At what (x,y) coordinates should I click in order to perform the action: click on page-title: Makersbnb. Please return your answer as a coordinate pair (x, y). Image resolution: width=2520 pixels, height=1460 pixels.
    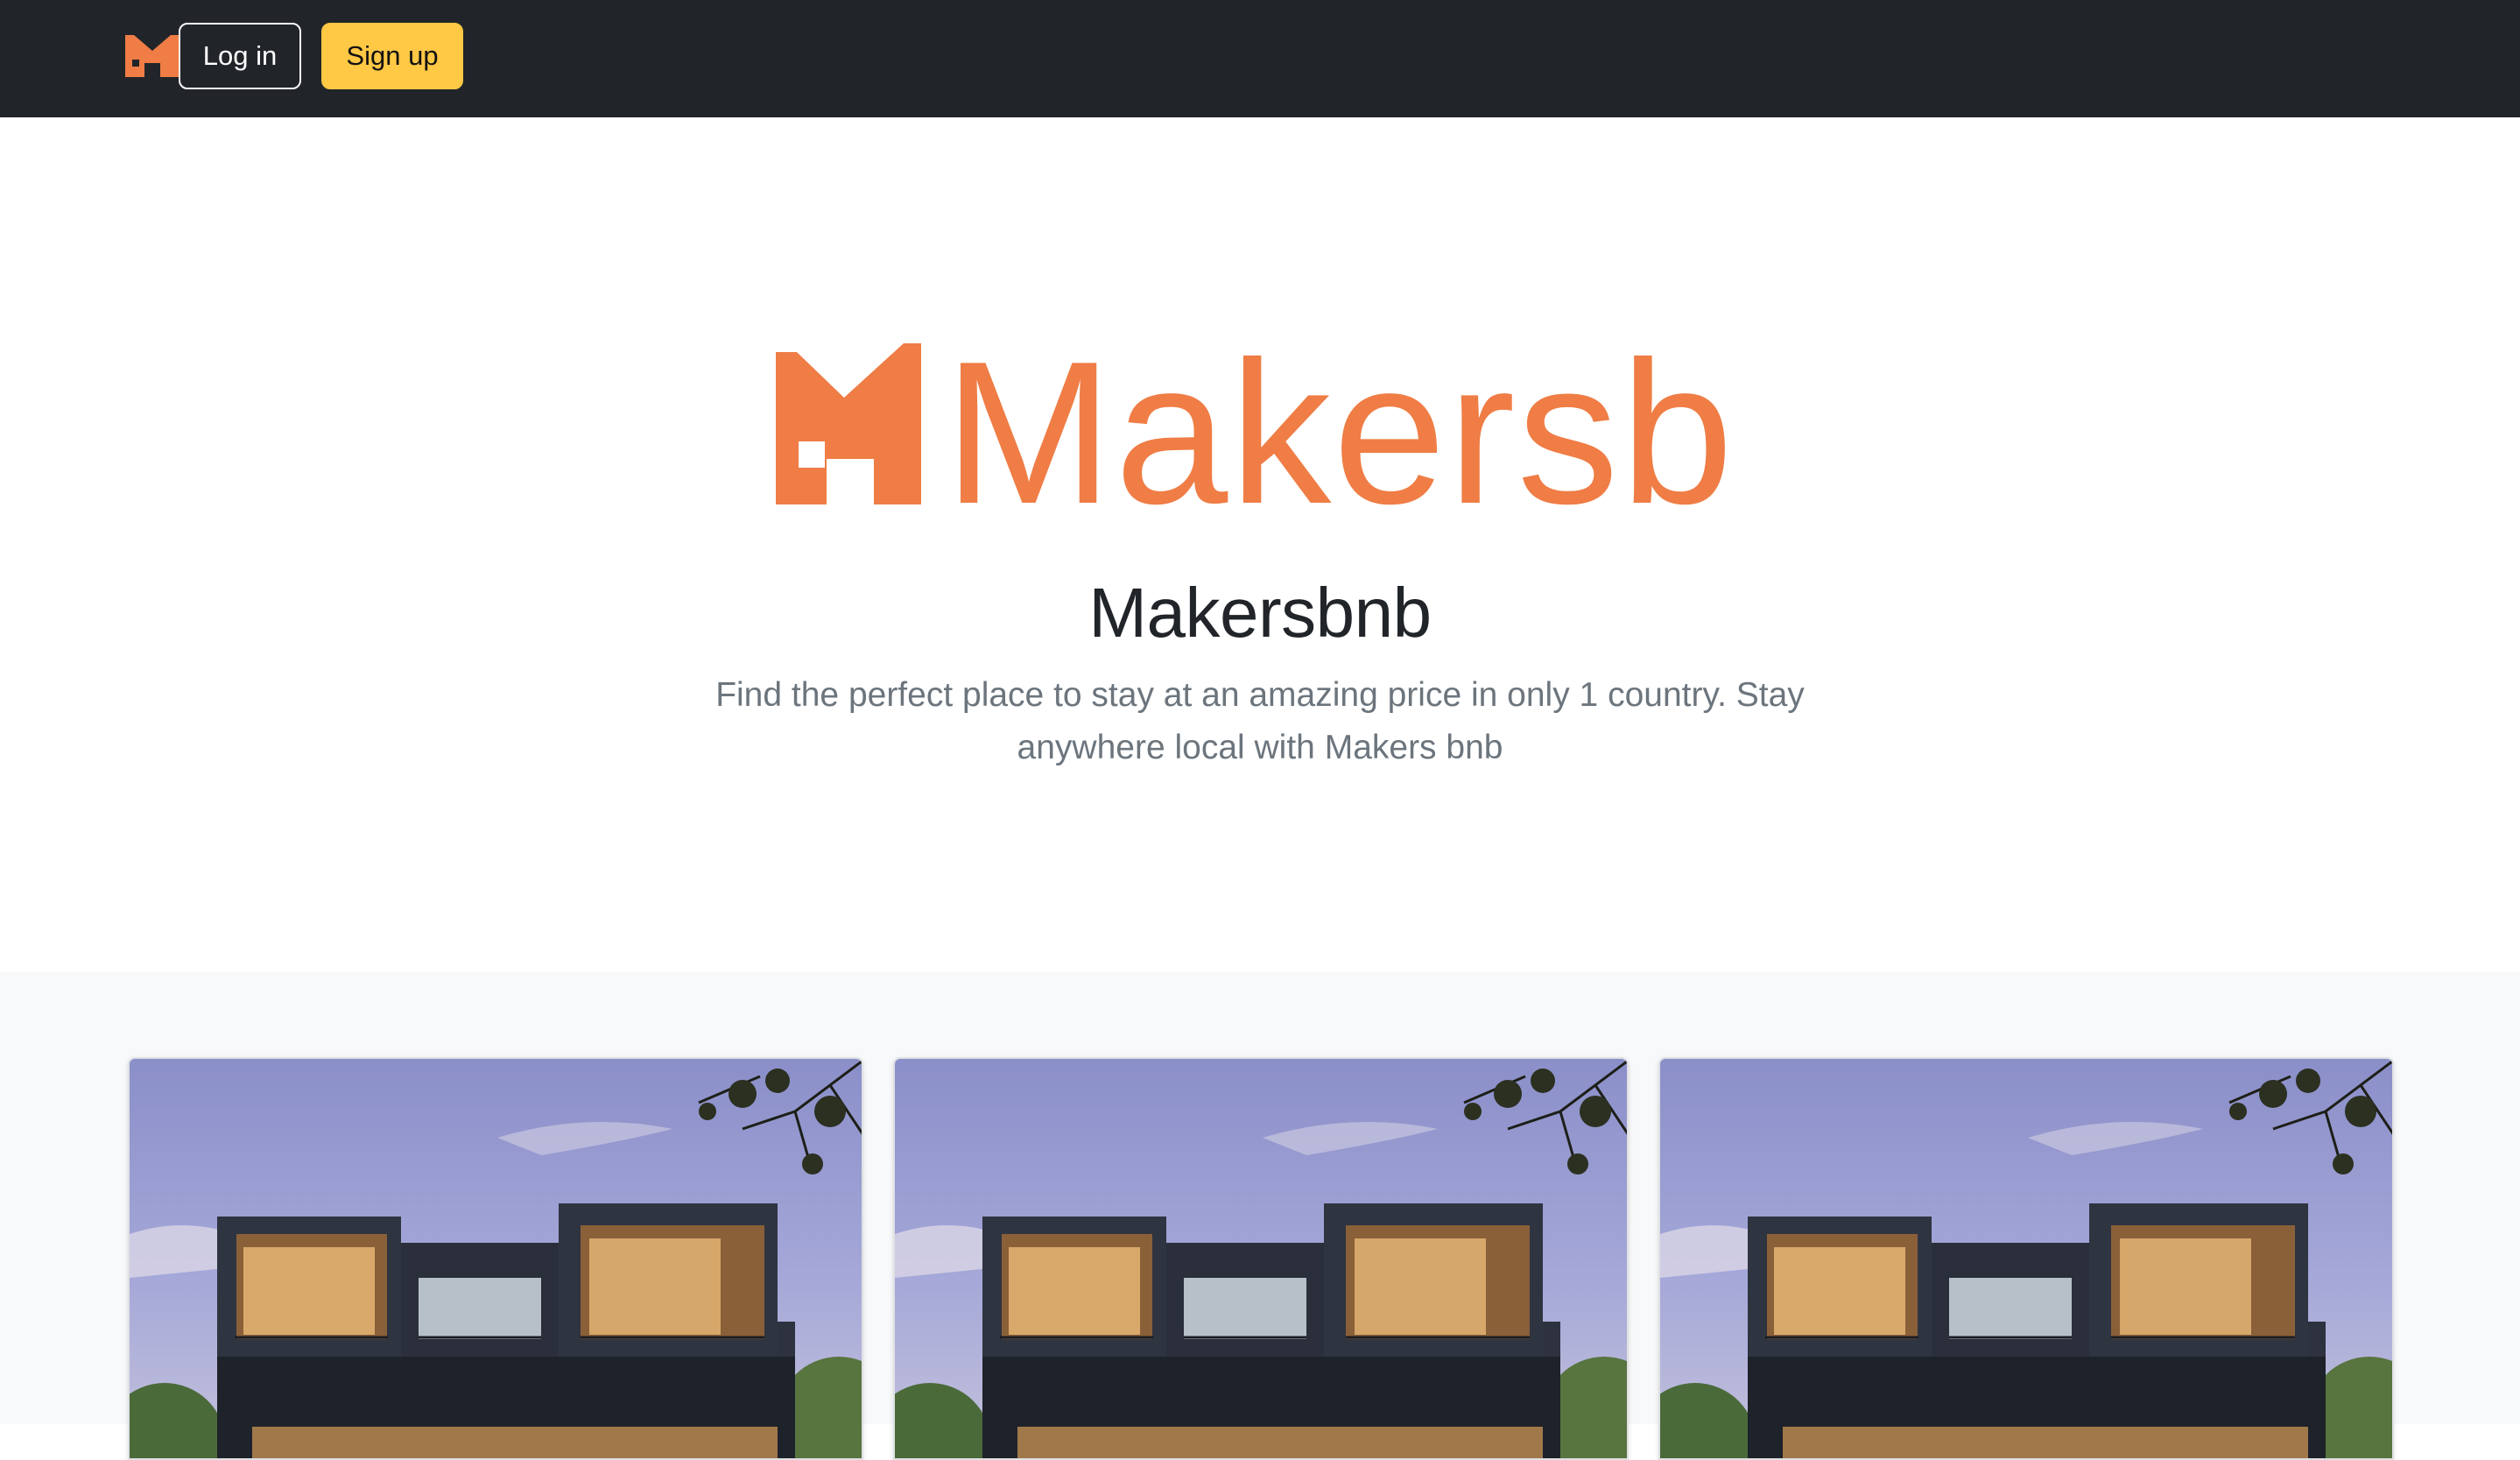
    Looking at the image, I should click on (1260, 613).